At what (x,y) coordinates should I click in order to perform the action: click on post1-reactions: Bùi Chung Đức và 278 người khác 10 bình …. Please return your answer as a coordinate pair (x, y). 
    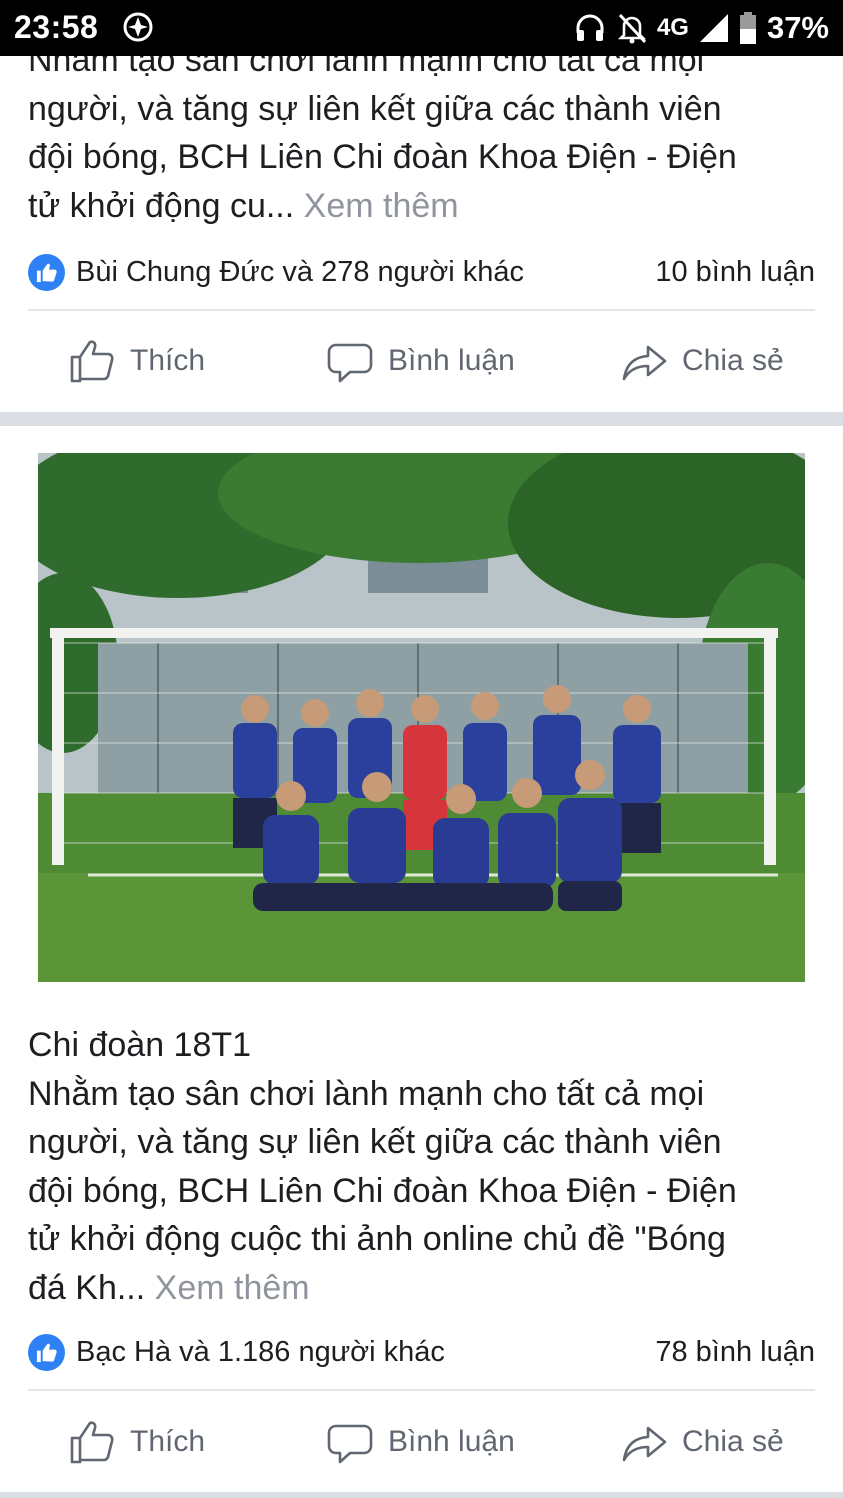
    Looking at the image, I should click on (421, 272).